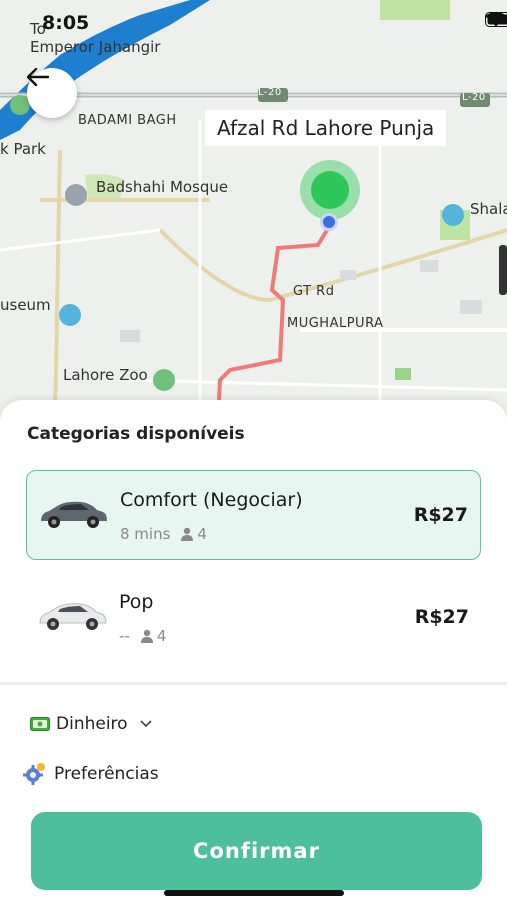 The image size is (507, 900). I want to click on map-label-park: k Park, so click(23, 149).